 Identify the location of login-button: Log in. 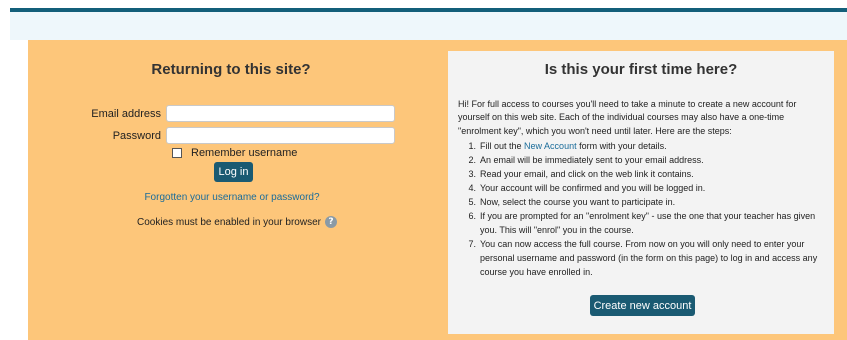
(233, 172).